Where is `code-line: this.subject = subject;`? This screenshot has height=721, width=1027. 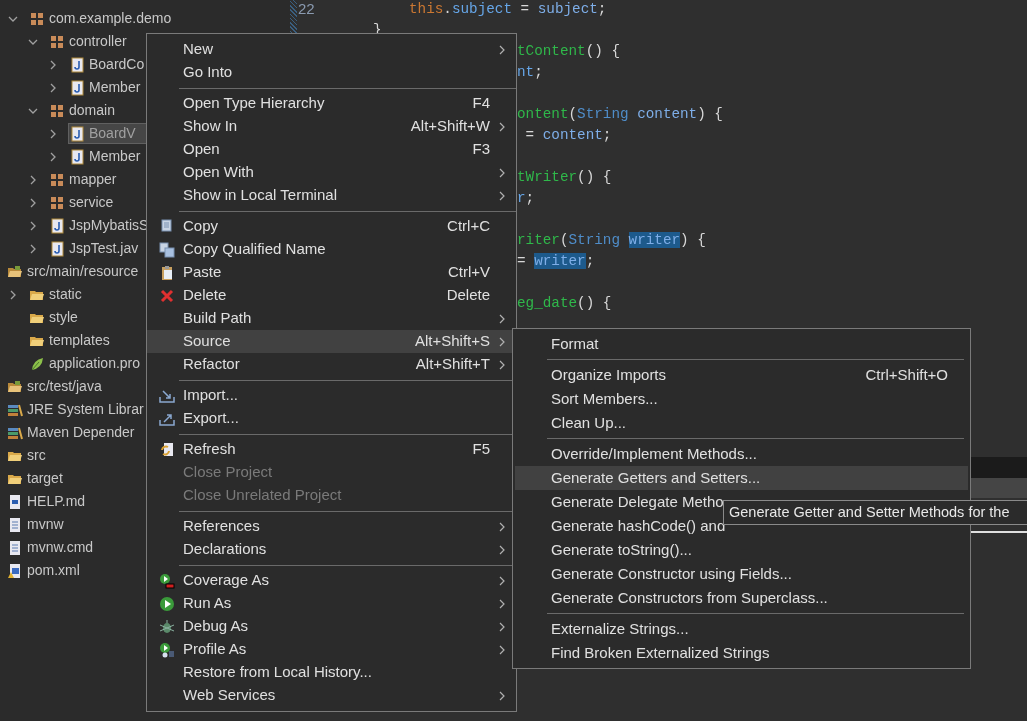 code-line: this.subject = subject; is located at coordinates (508, 8).